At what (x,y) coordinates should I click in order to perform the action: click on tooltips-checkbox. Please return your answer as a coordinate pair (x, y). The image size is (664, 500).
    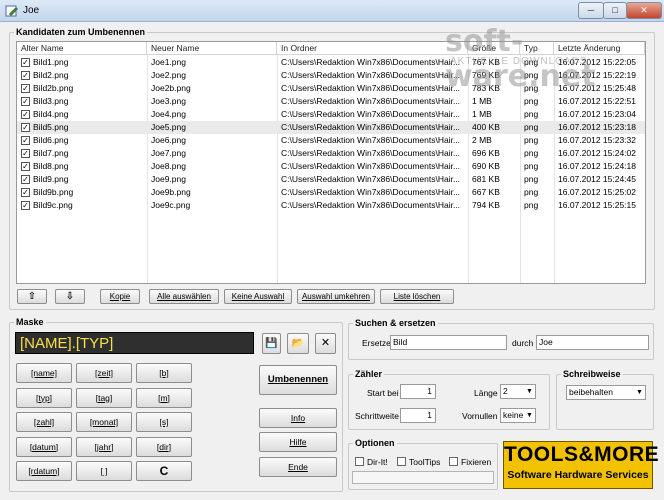
    Looking at the image, I should click on (401, 461).